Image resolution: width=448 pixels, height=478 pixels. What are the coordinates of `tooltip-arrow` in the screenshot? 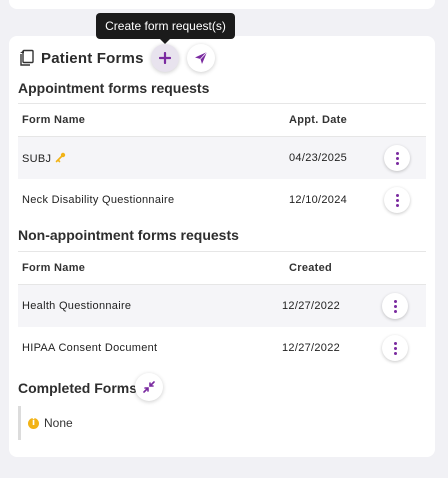 It's located at (165, 41).